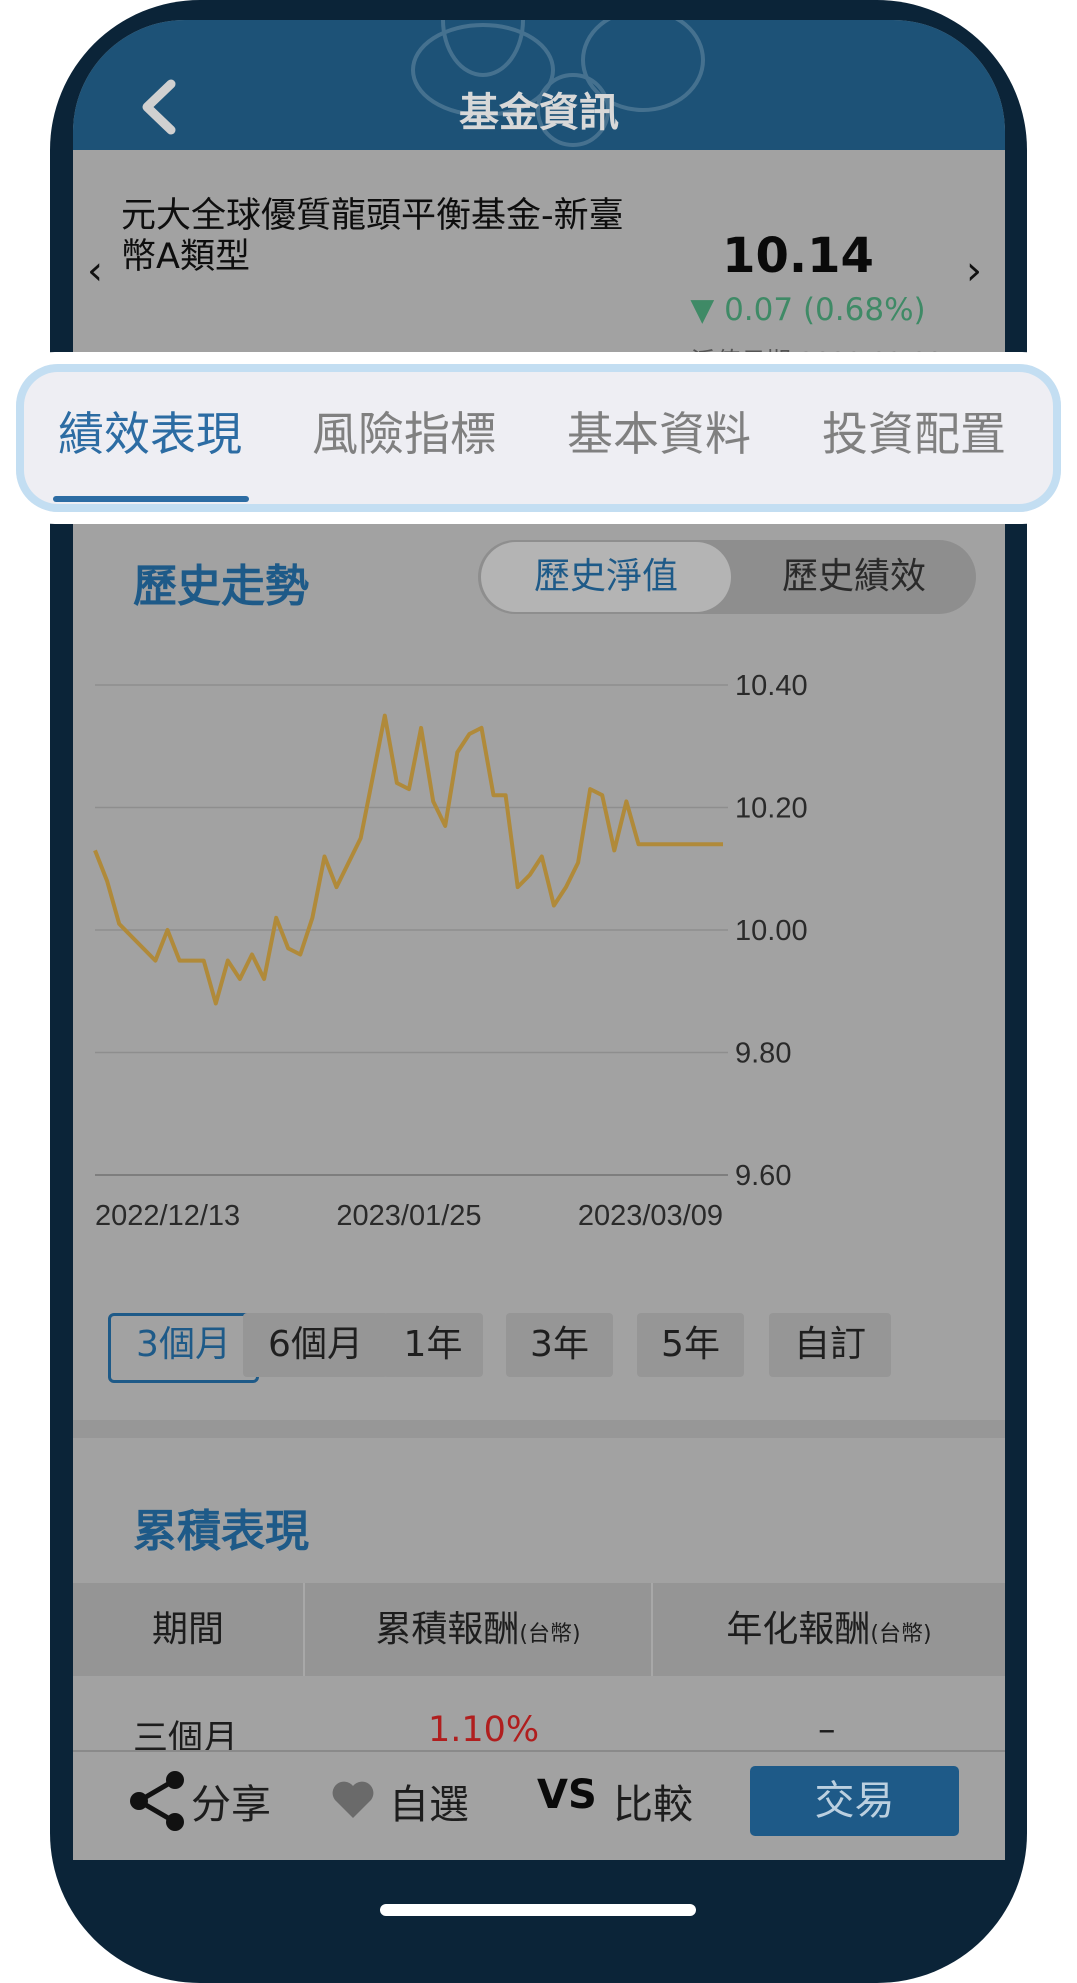 The height and width of the screenshot is (1983, 1077). I want to click on tab-risk-indicators: 風險指標, so click(404, 431).